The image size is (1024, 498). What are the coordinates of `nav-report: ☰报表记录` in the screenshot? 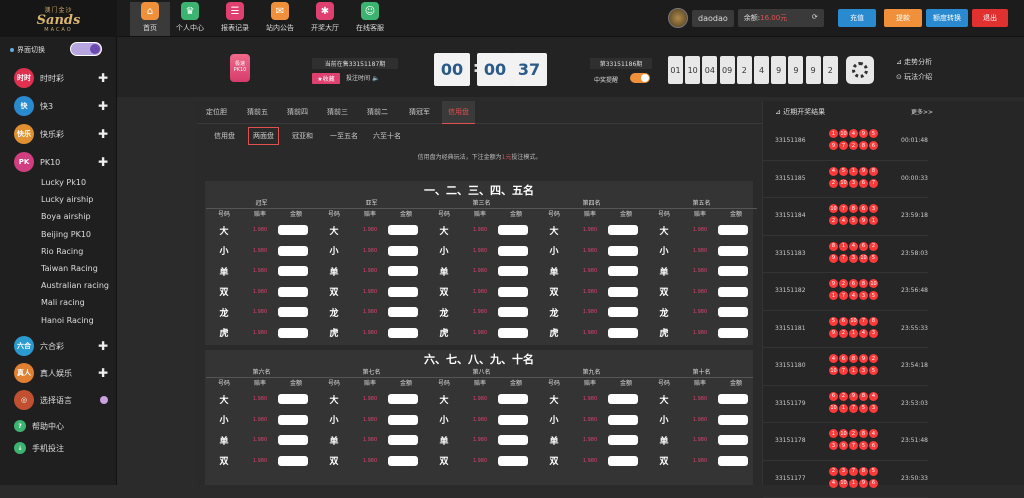 It's located at (235, 19).